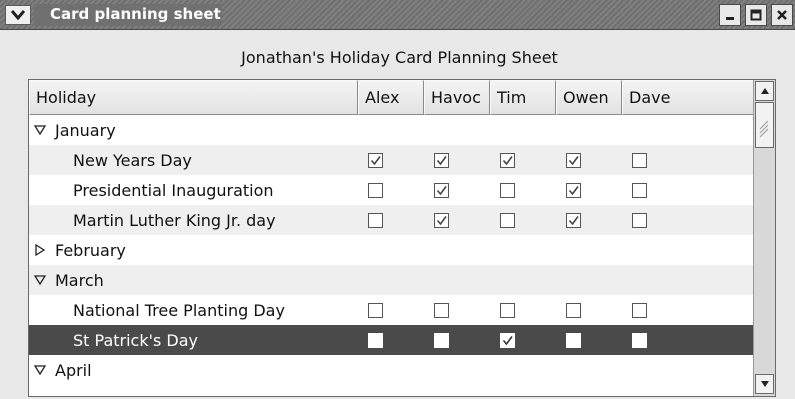  Describe the element at coordinates (397, 340) in the screenshot. I see `tree-item-row: St Patrick's Day` at that location.